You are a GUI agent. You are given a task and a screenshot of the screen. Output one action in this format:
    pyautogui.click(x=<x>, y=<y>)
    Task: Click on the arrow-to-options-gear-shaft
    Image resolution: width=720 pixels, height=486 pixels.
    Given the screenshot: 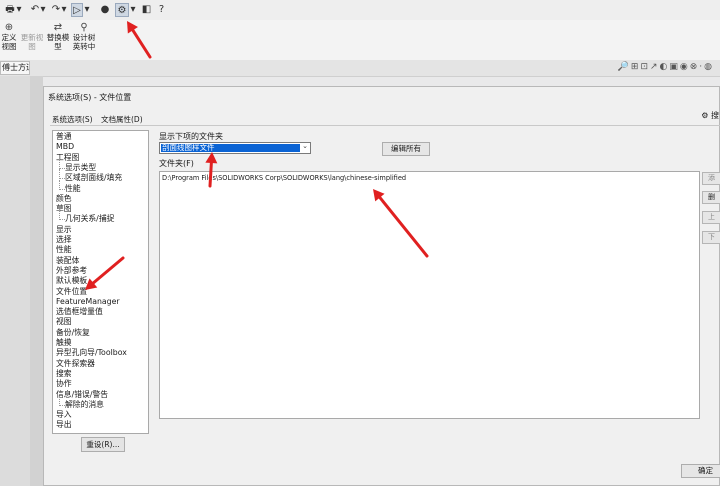 What is the action you would take?
    pyautogui.click(x=141, y=43)
    